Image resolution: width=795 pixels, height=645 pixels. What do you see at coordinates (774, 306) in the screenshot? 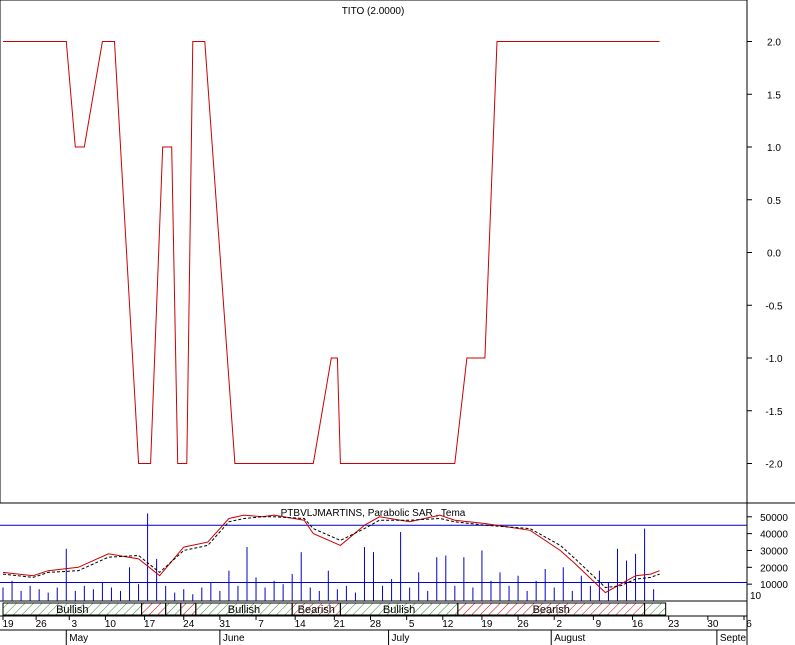
I see `top-y-tick-label: -0.5` at bounding box center [774, 306].